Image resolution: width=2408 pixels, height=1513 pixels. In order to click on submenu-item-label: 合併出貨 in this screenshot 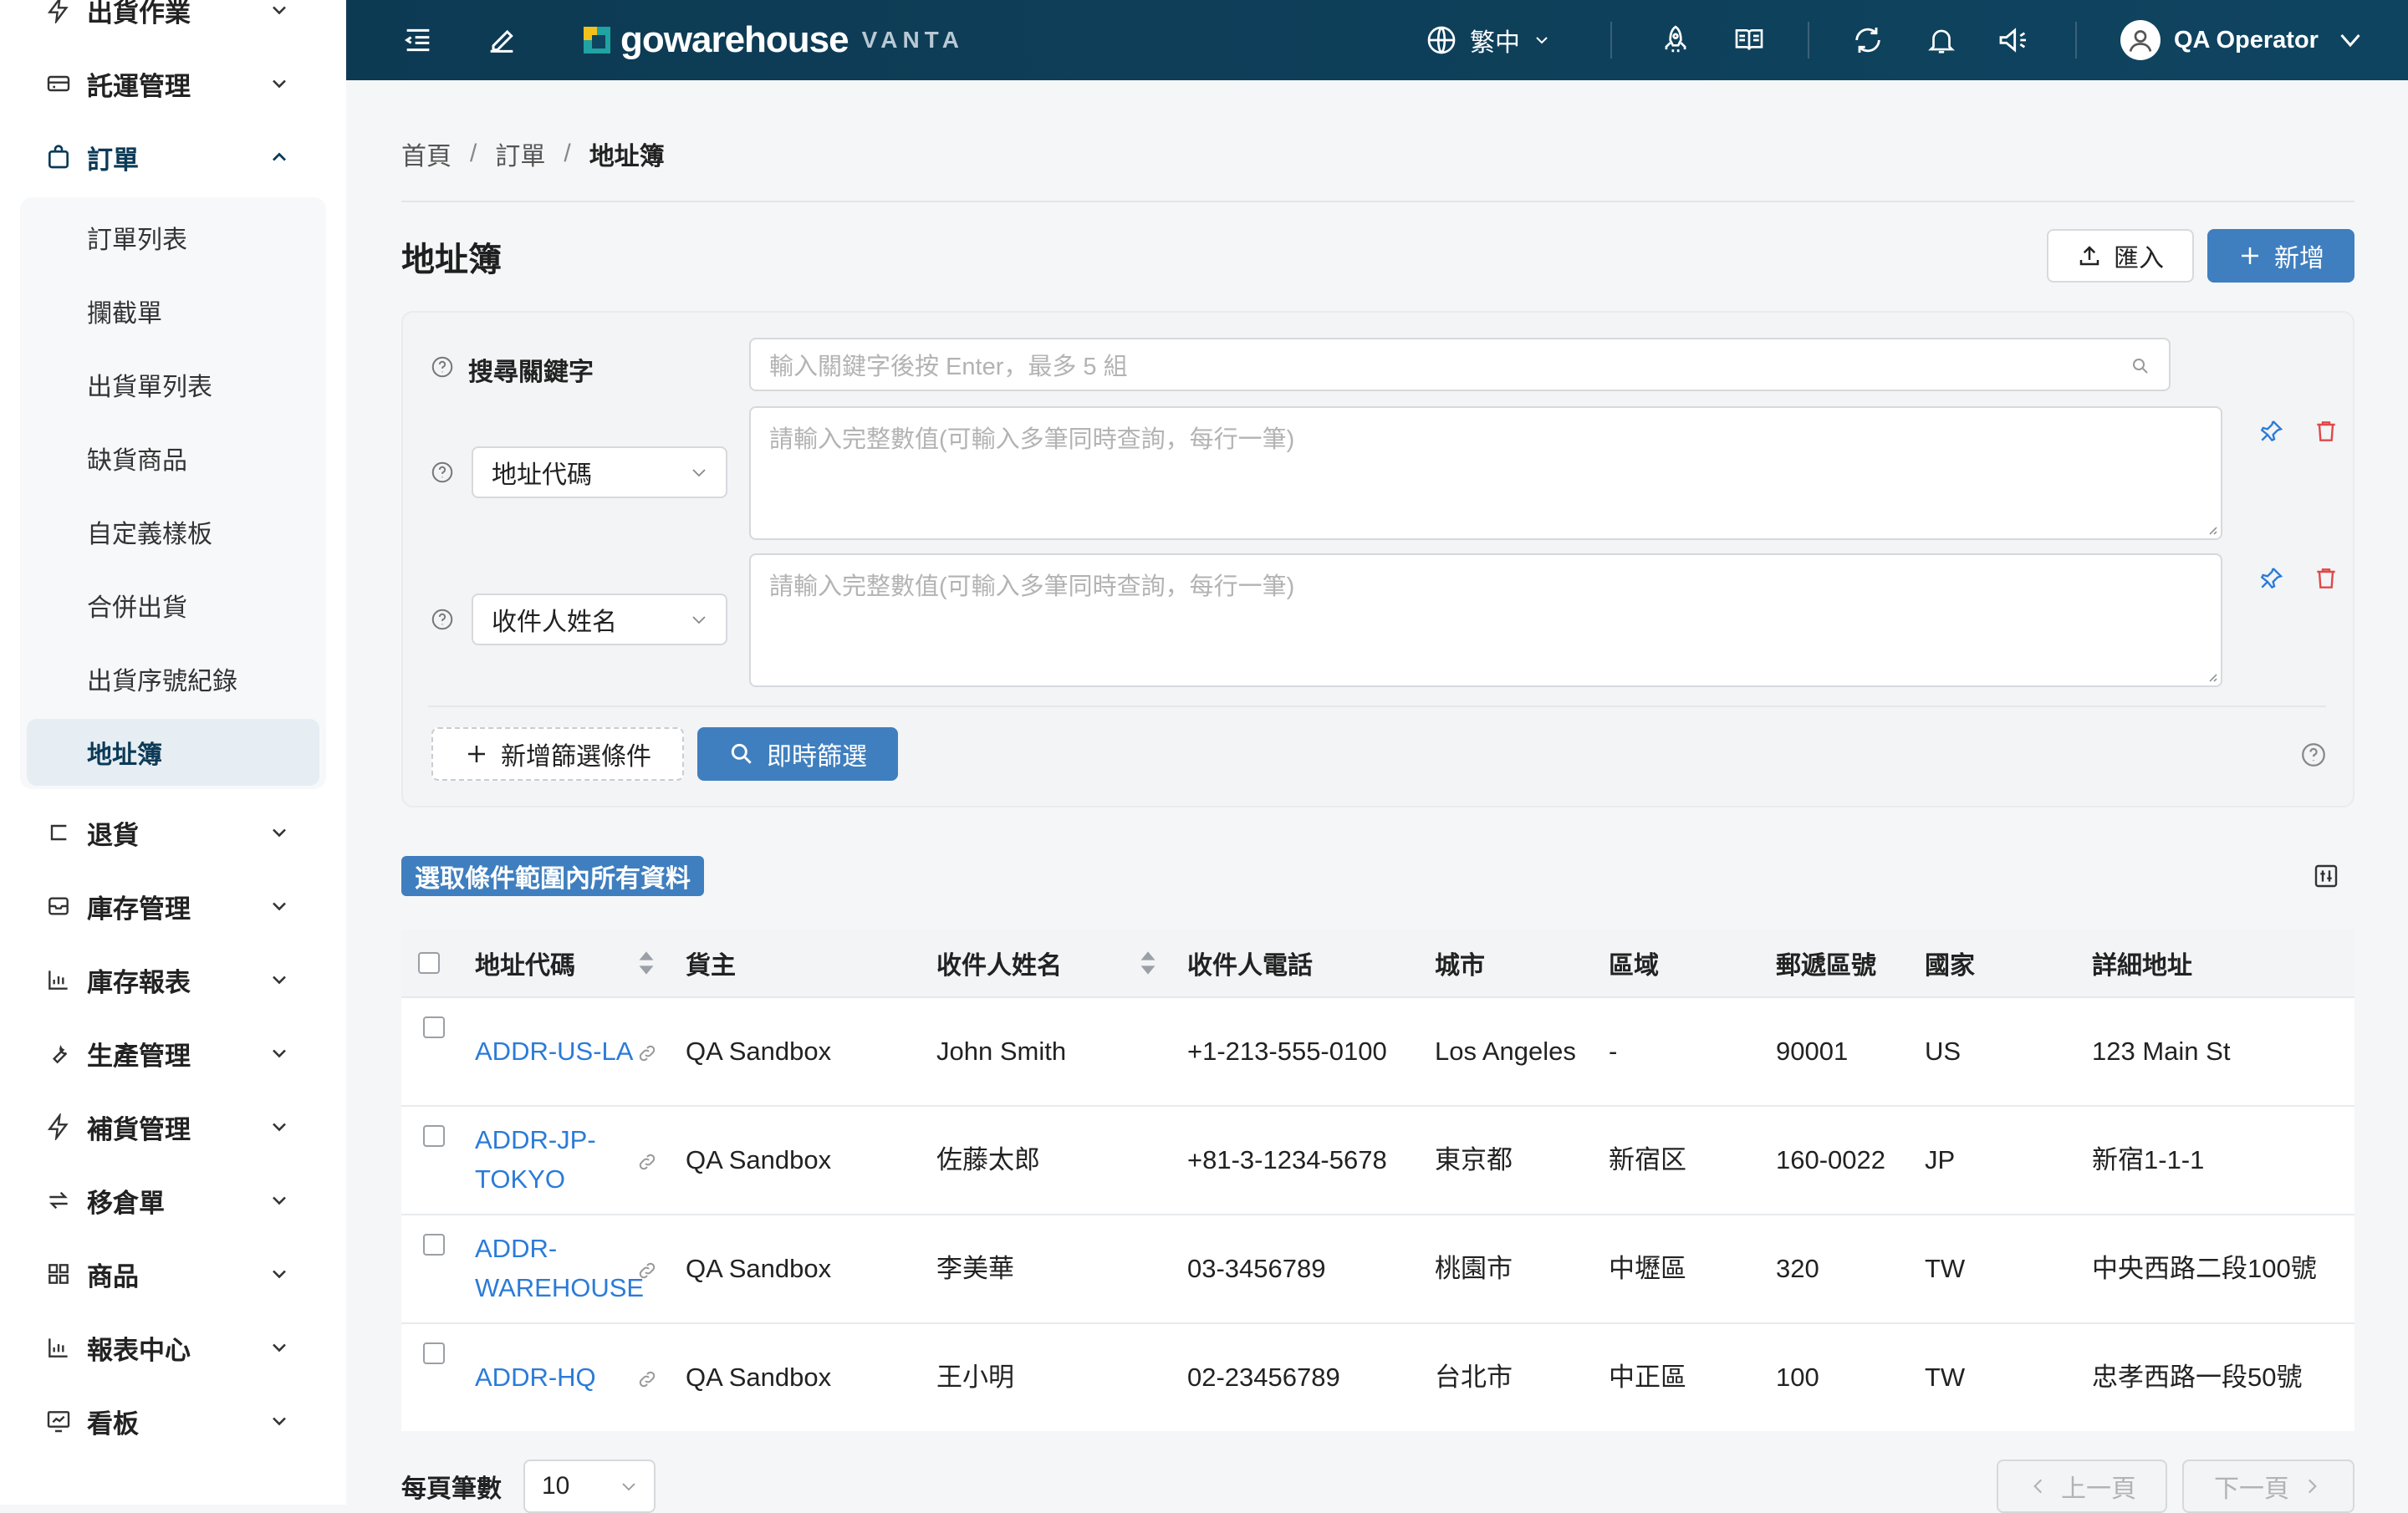, I will do `click(137, 608)`.